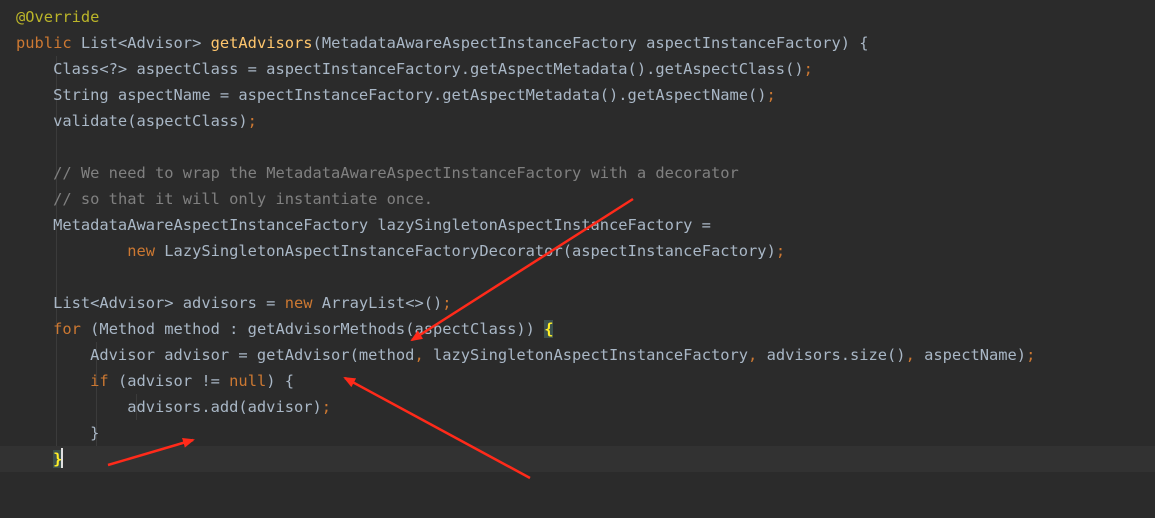 This screenshot has height=518, width=1155. I want to click on arrow-to-getadvisor, so click(437, 428).